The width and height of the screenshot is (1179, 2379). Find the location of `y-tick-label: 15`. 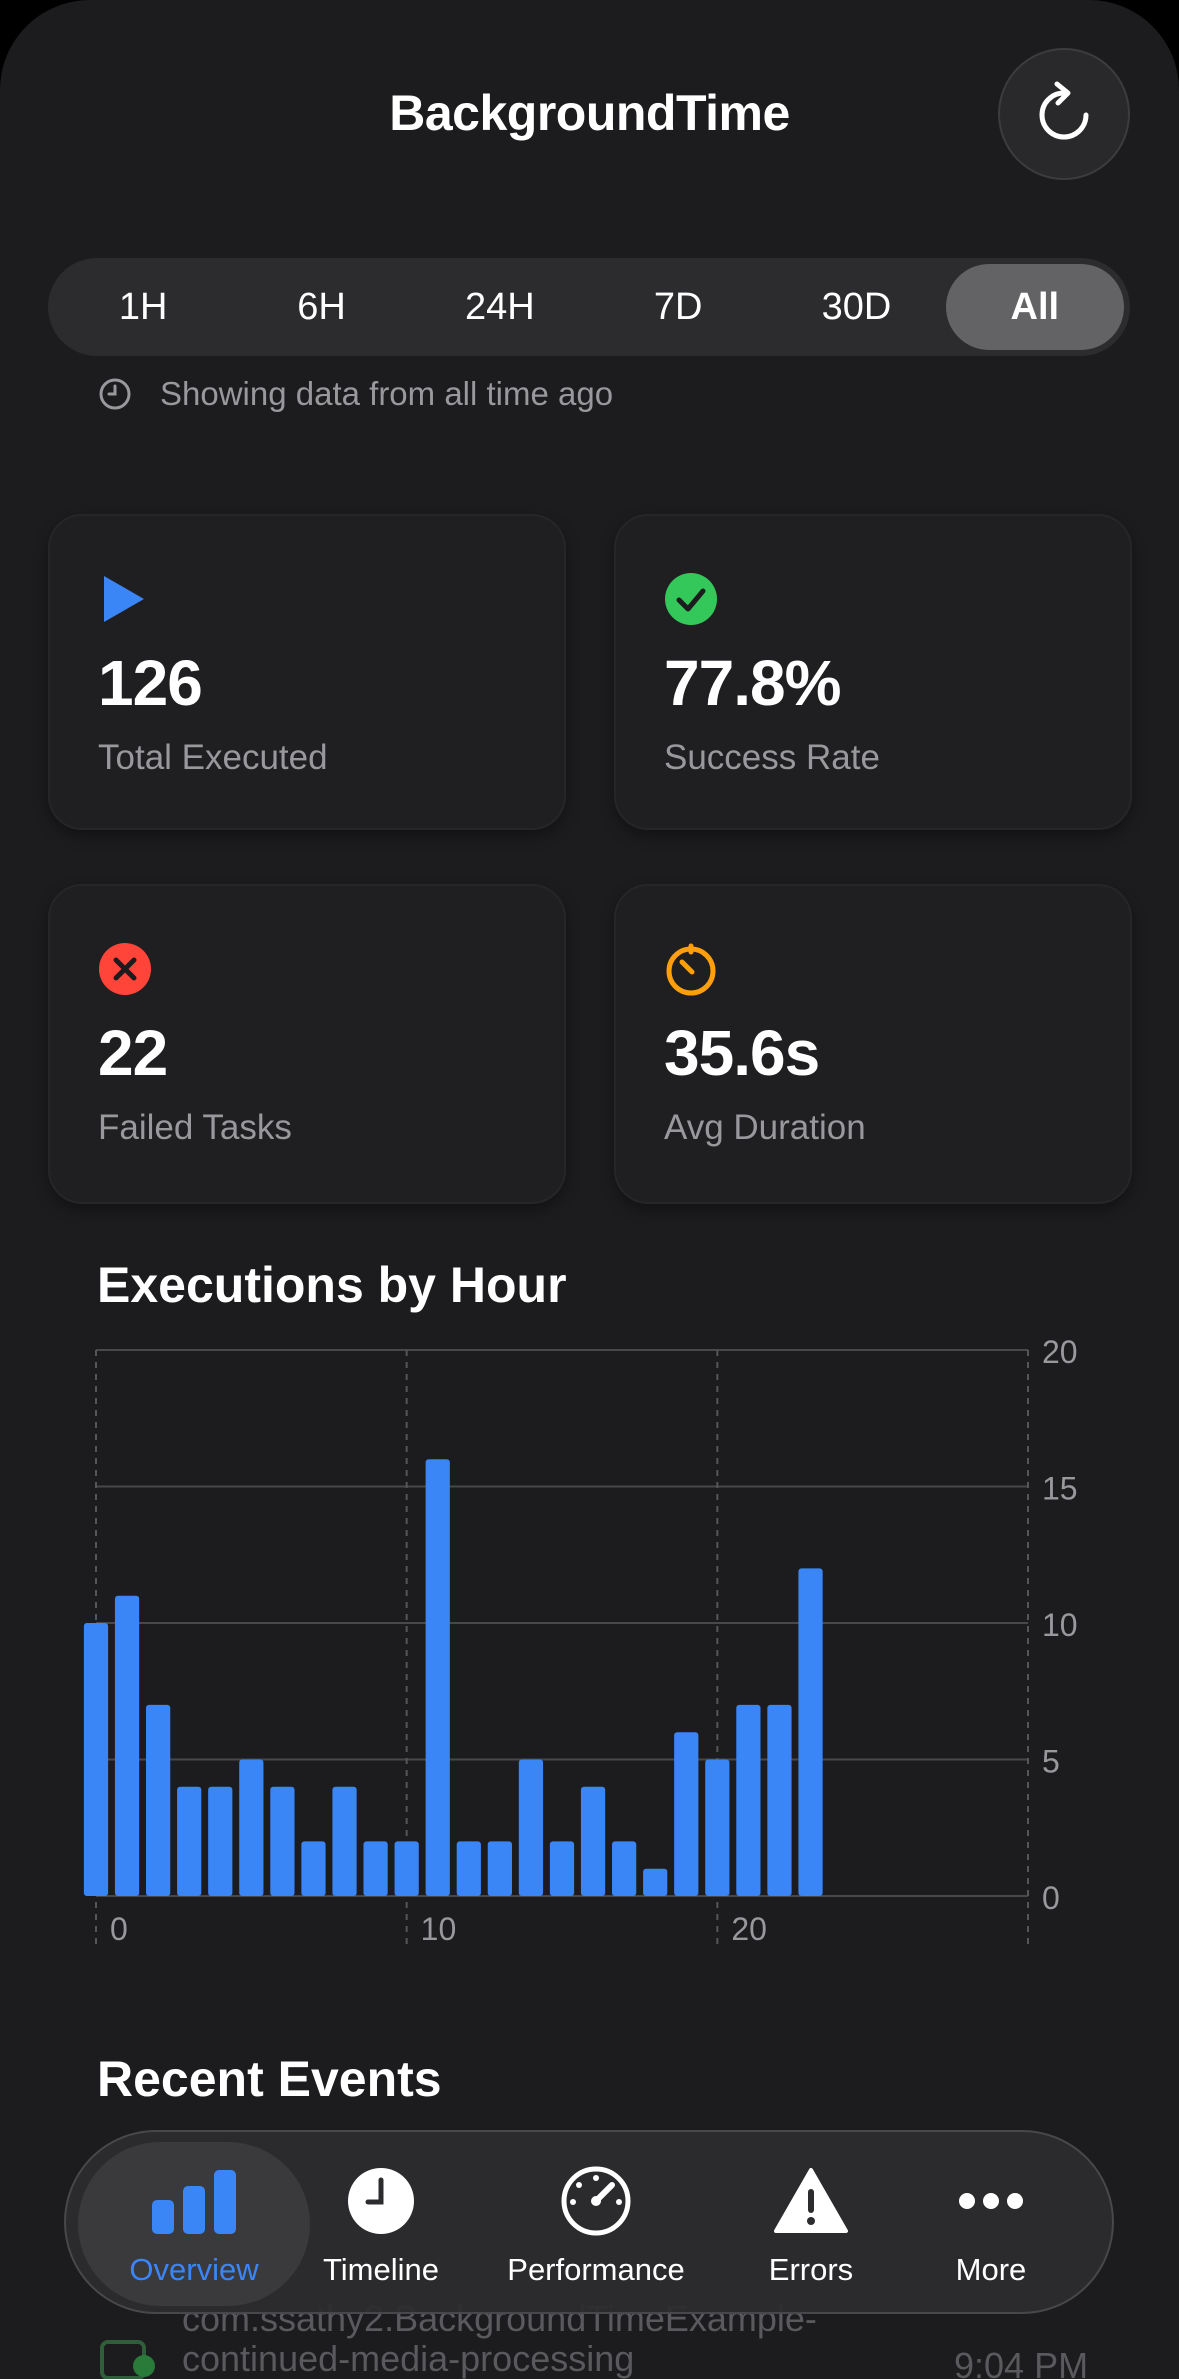

y-tick-label: 15 is located at coordinates (1060, 1489).